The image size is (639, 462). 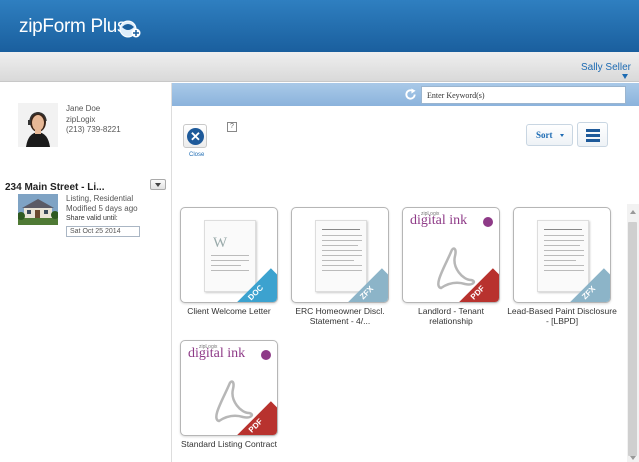 What do you see at coordinates (158, 184) in the screenshot?
I see `listing-collapse-button` at bounding box center [158, 184].